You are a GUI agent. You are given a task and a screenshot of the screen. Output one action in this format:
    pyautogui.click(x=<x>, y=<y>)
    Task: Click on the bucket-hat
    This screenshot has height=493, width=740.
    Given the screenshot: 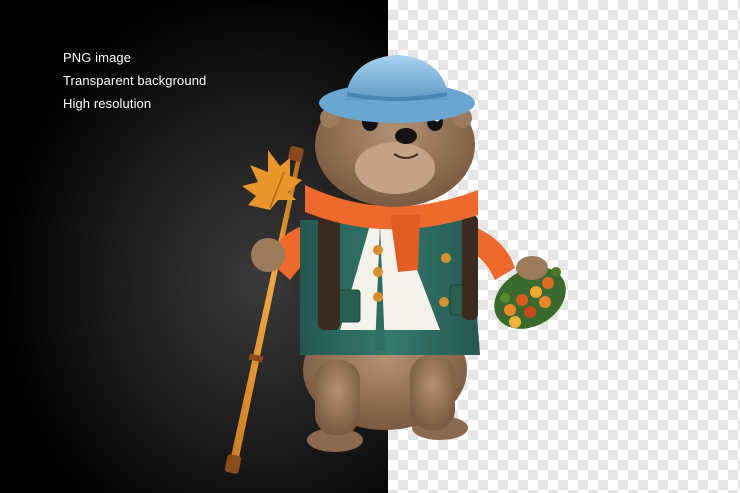 What is the action you would take?
    pyautogui.click(x=397, y=89)
    